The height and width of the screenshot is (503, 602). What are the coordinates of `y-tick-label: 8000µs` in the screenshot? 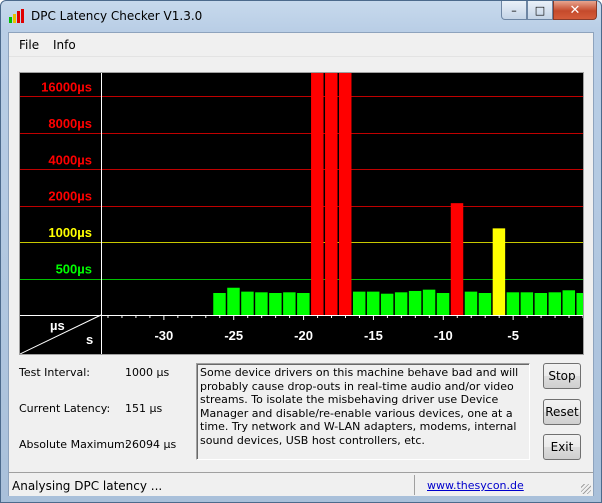 It's located at (70, 123).